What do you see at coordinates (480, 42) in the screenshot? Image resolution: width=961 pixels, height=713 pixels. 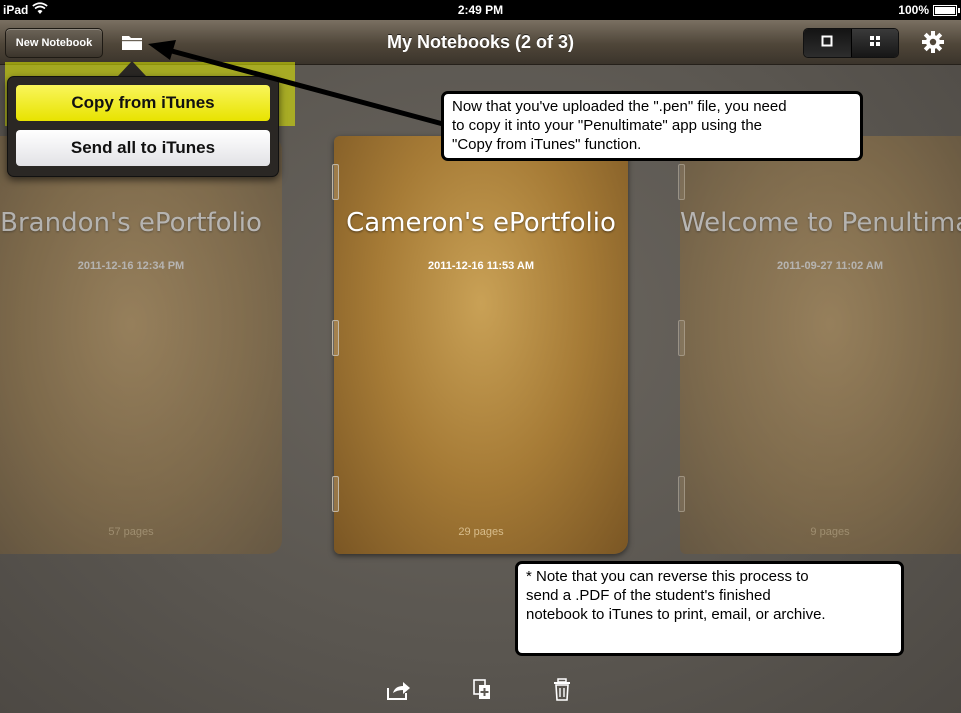 I see `top-toolbar: New Notebook My Notebooks (2 of 3)` at bounding box center [480, 42].